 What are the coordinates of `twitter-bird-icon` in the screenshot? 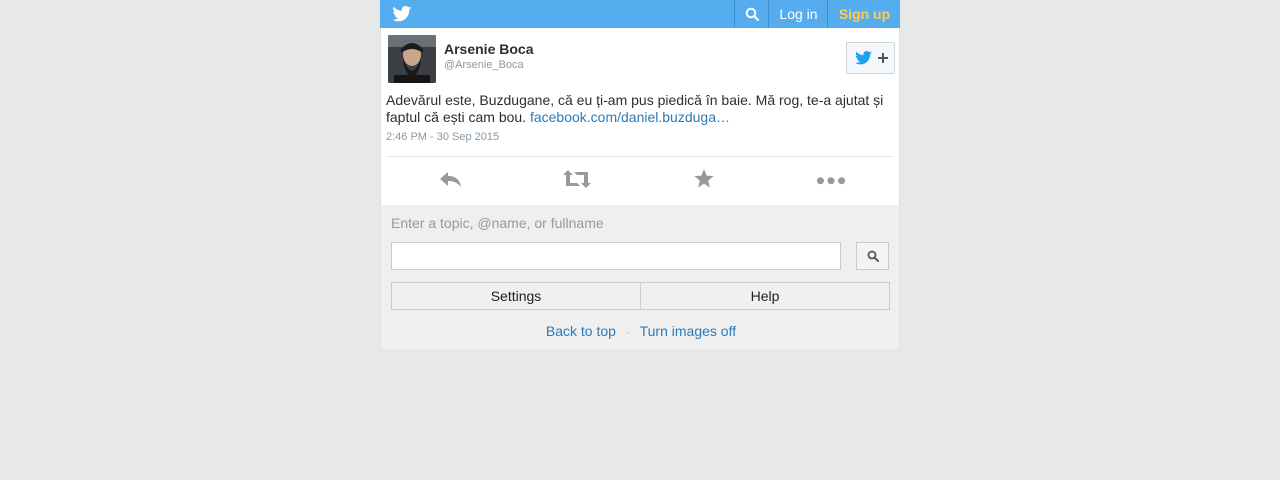 It's located at (402, 14).